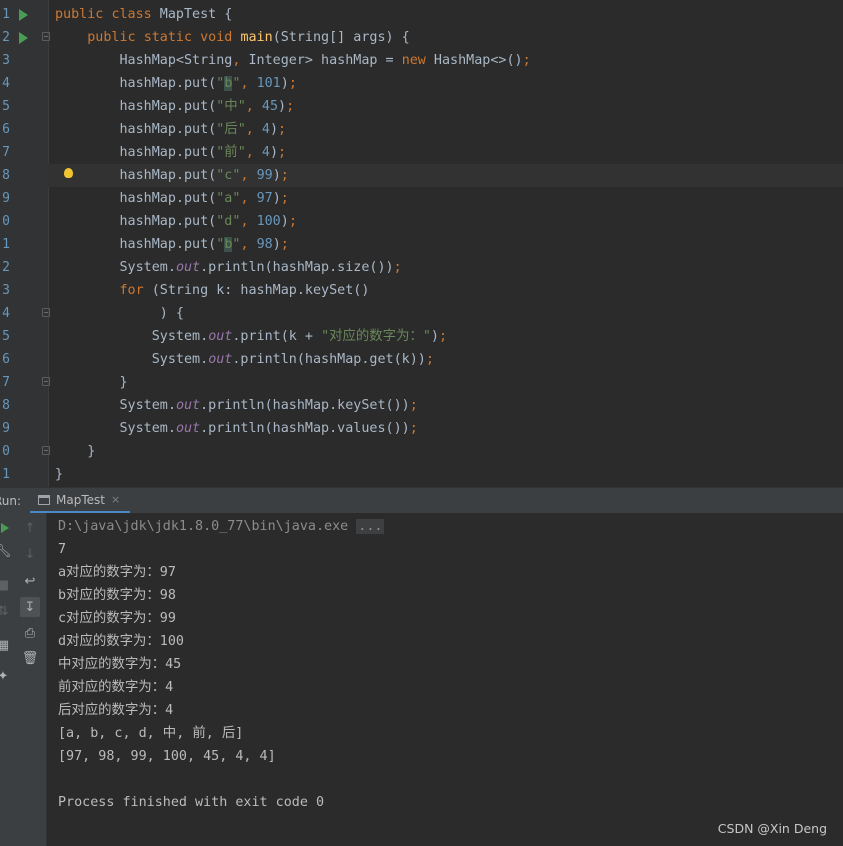 This screenshot has width=843, height=846. I want to click on arrow-down-icon: ↓, so click(30, 554).